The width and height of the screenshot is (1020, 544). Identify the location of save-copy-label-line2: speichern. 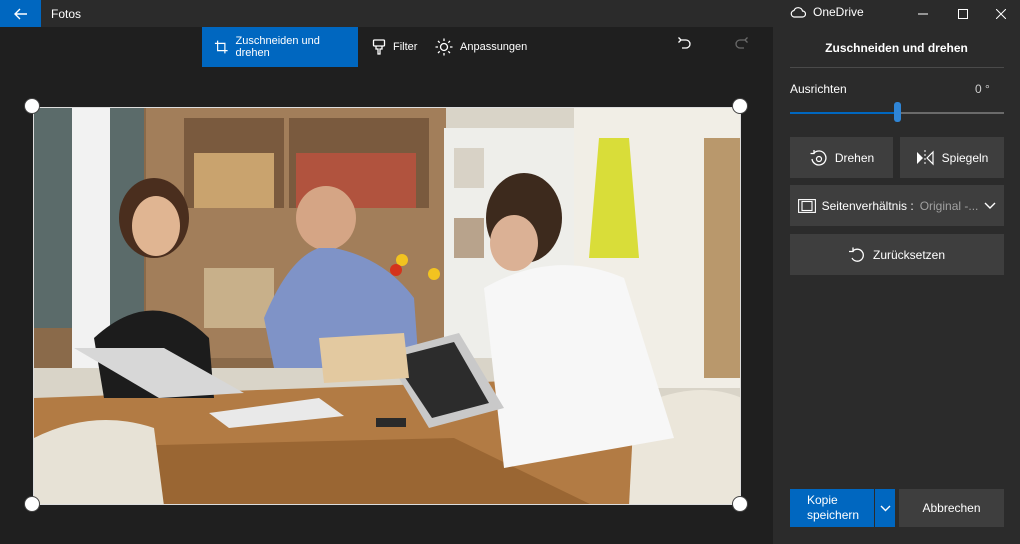
(833, 515).